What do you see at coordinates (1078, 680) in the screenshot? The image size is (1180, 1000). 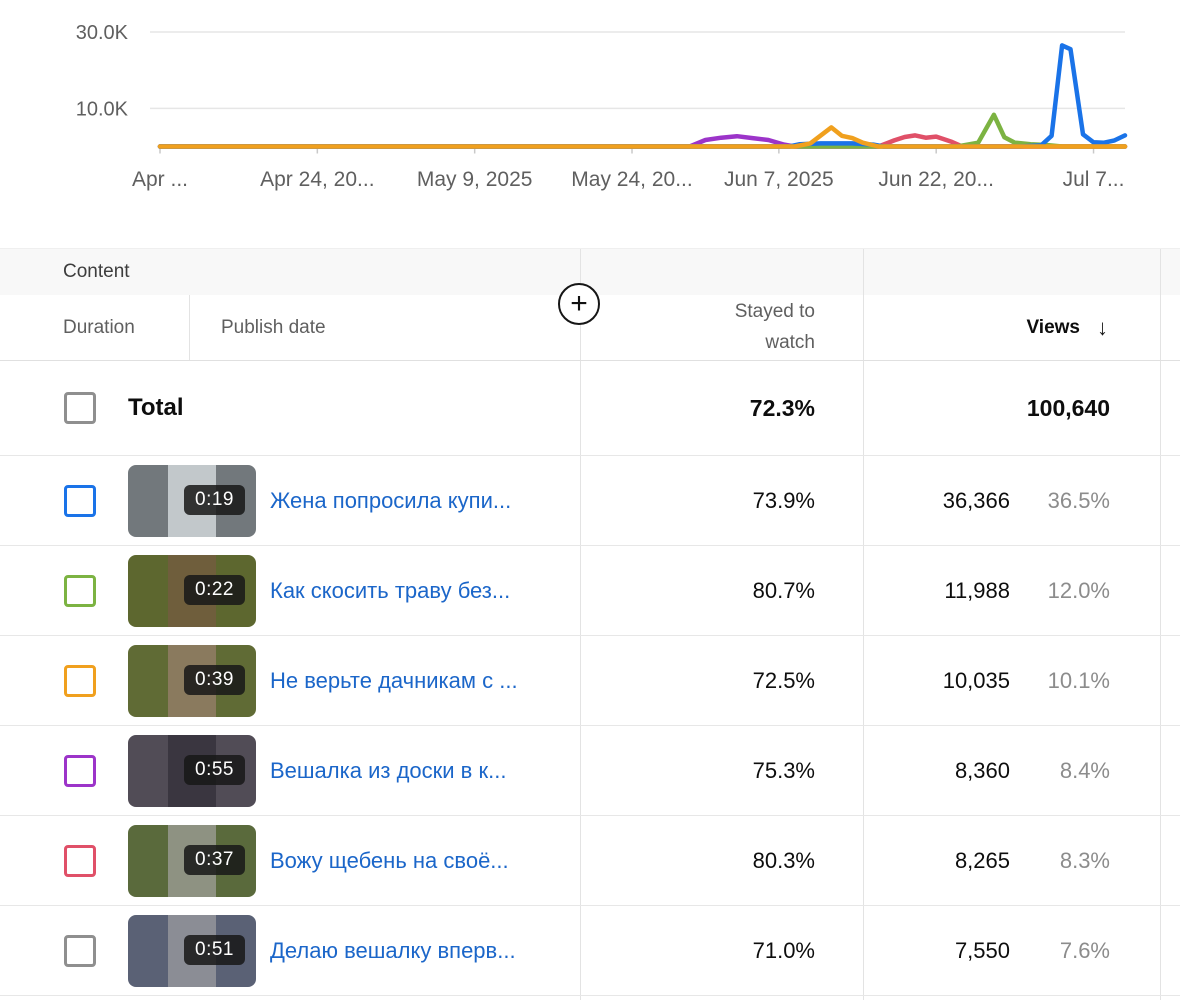 I see `views-percent-of-total: 10.1%` at bounding box center [1078, 680].